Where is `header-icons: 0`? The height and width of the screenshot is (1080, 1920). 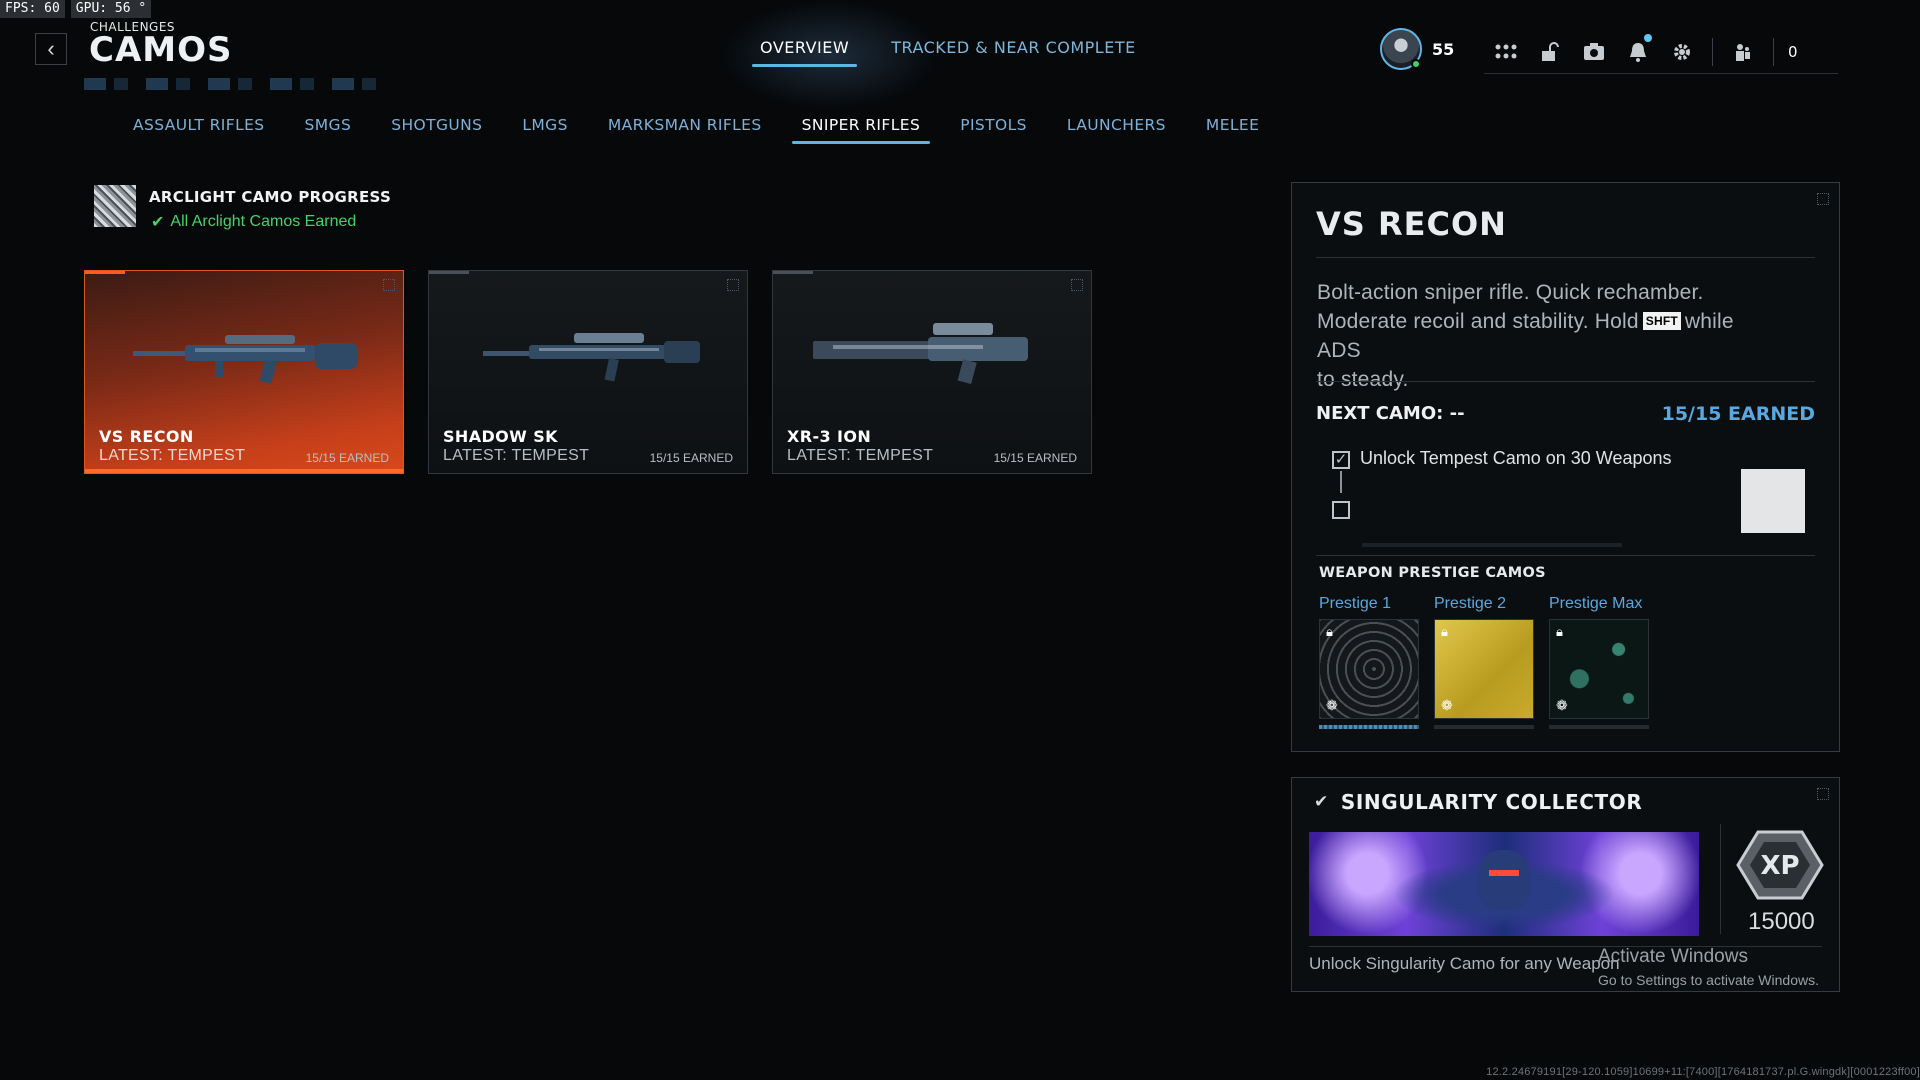
header-icons: 0 is located at coordinates (1661, 52).